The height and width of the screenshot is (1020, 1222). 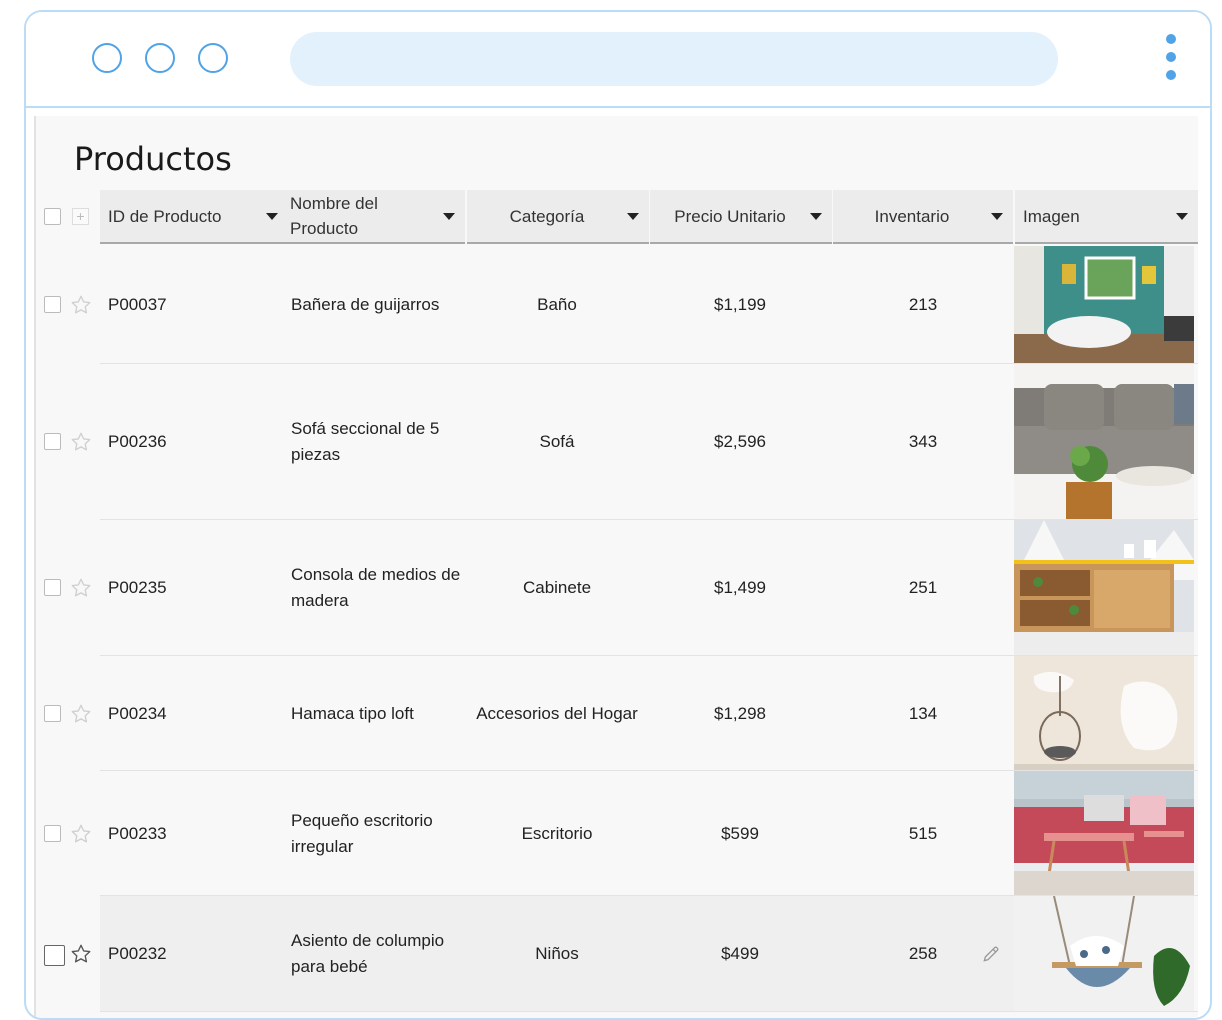 I want to click on desk-photo, so click(x=1104, y=833).